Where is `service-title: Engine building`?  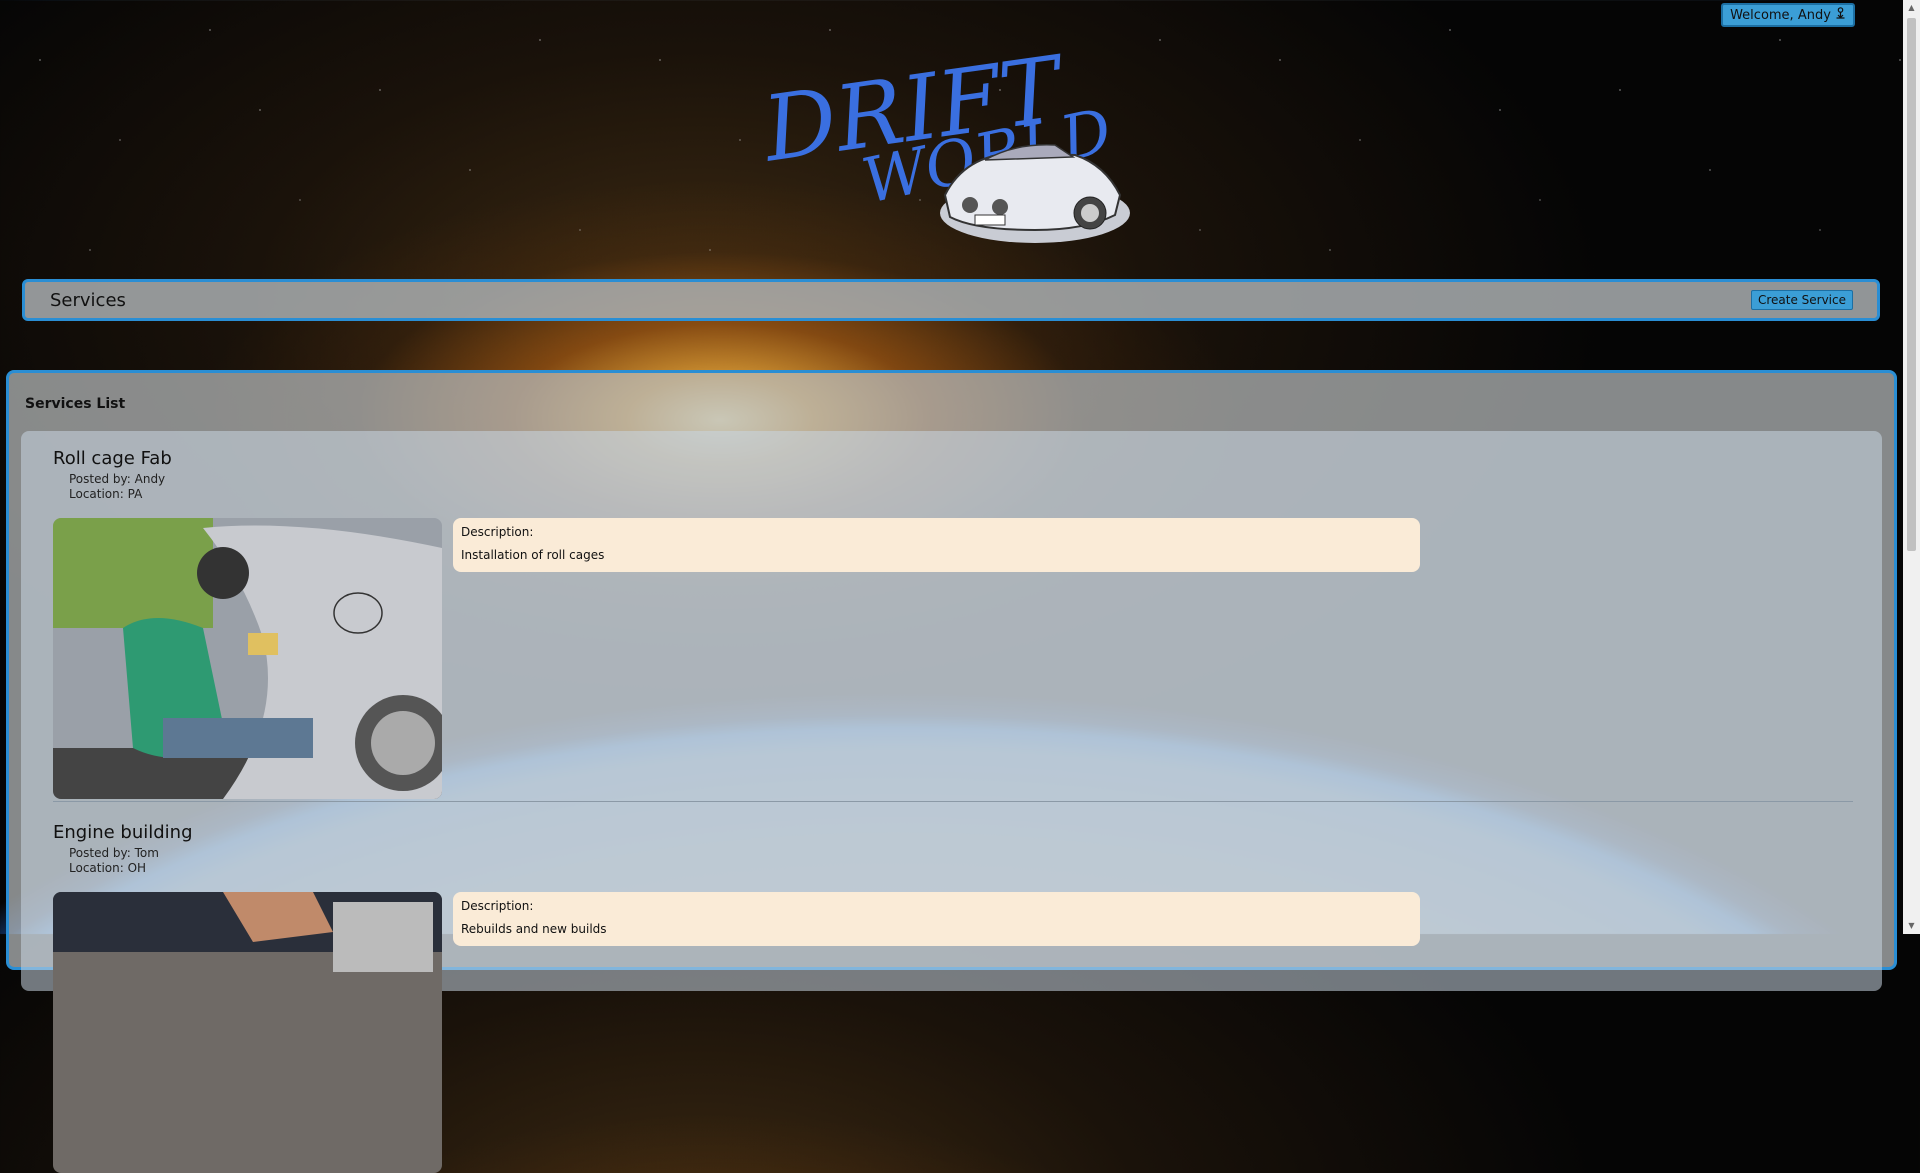
service-title: Engine building is located at coordinates (123, 832).